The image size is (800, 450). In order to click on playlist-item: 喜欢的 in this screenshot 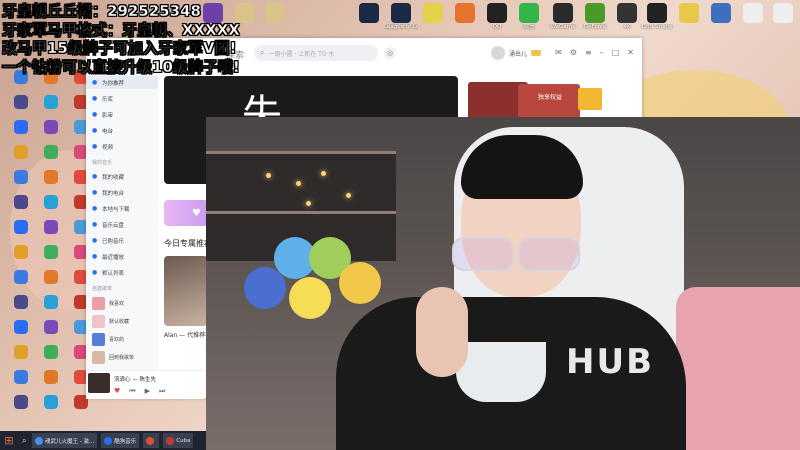, I will do `click(122, 339)`.